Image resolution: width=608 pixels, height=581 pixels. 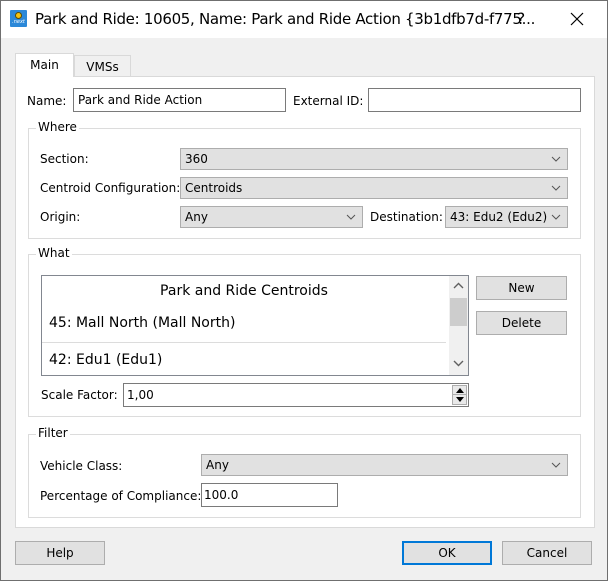 I want to click on spin-buttons, so click(x=459, y=395).